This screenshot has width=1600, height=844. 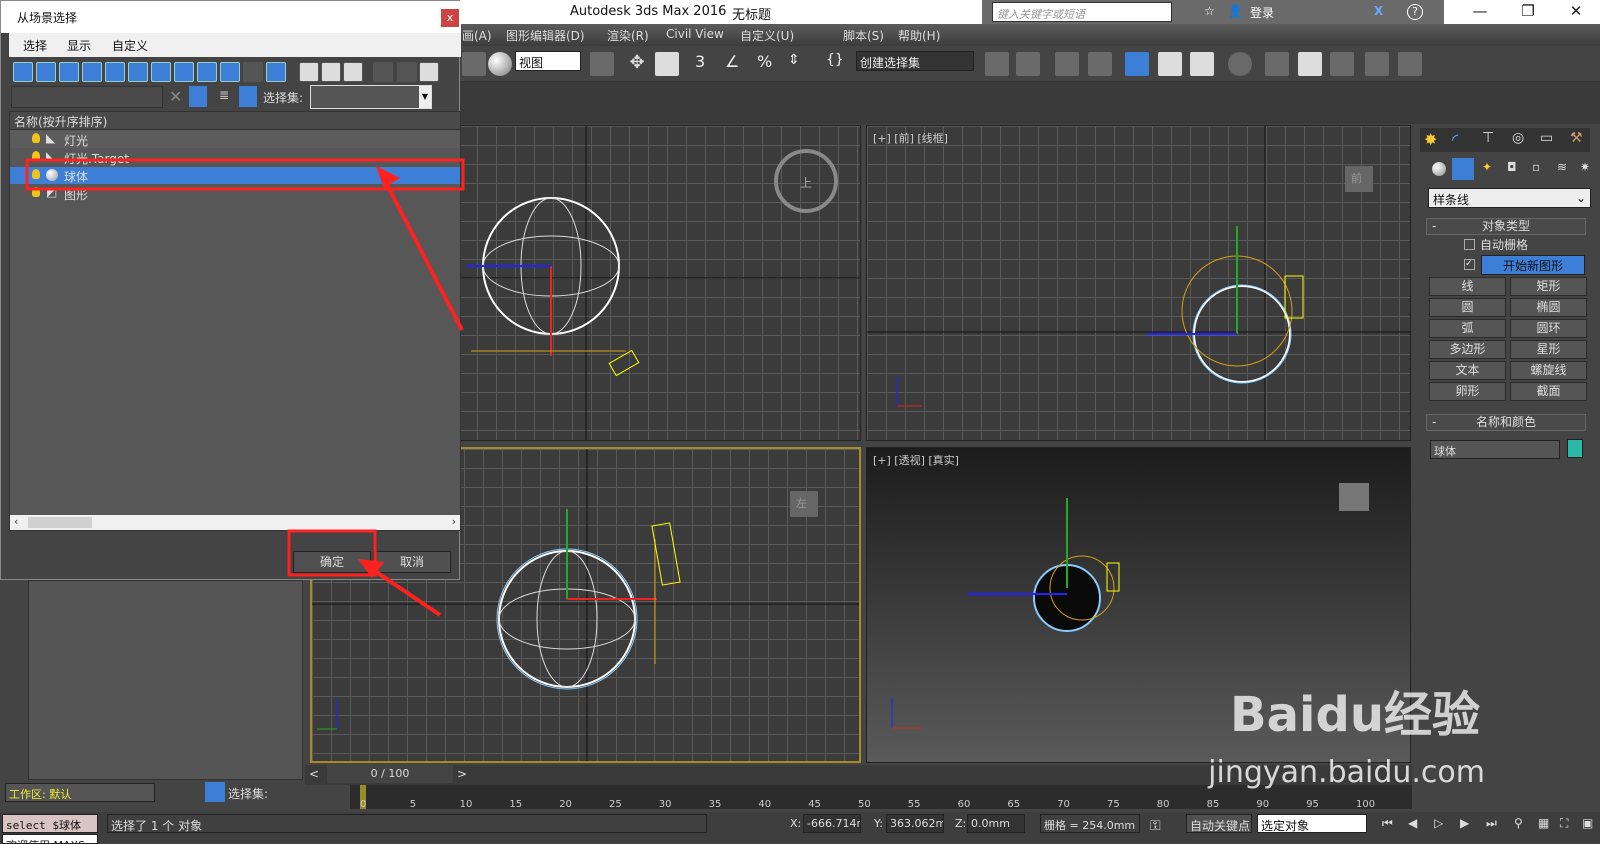 What do you see at coordinates (996, 823) in the screenshot?
I see `z-coordinate: 0.0mm` at bounding box center [996, 823].